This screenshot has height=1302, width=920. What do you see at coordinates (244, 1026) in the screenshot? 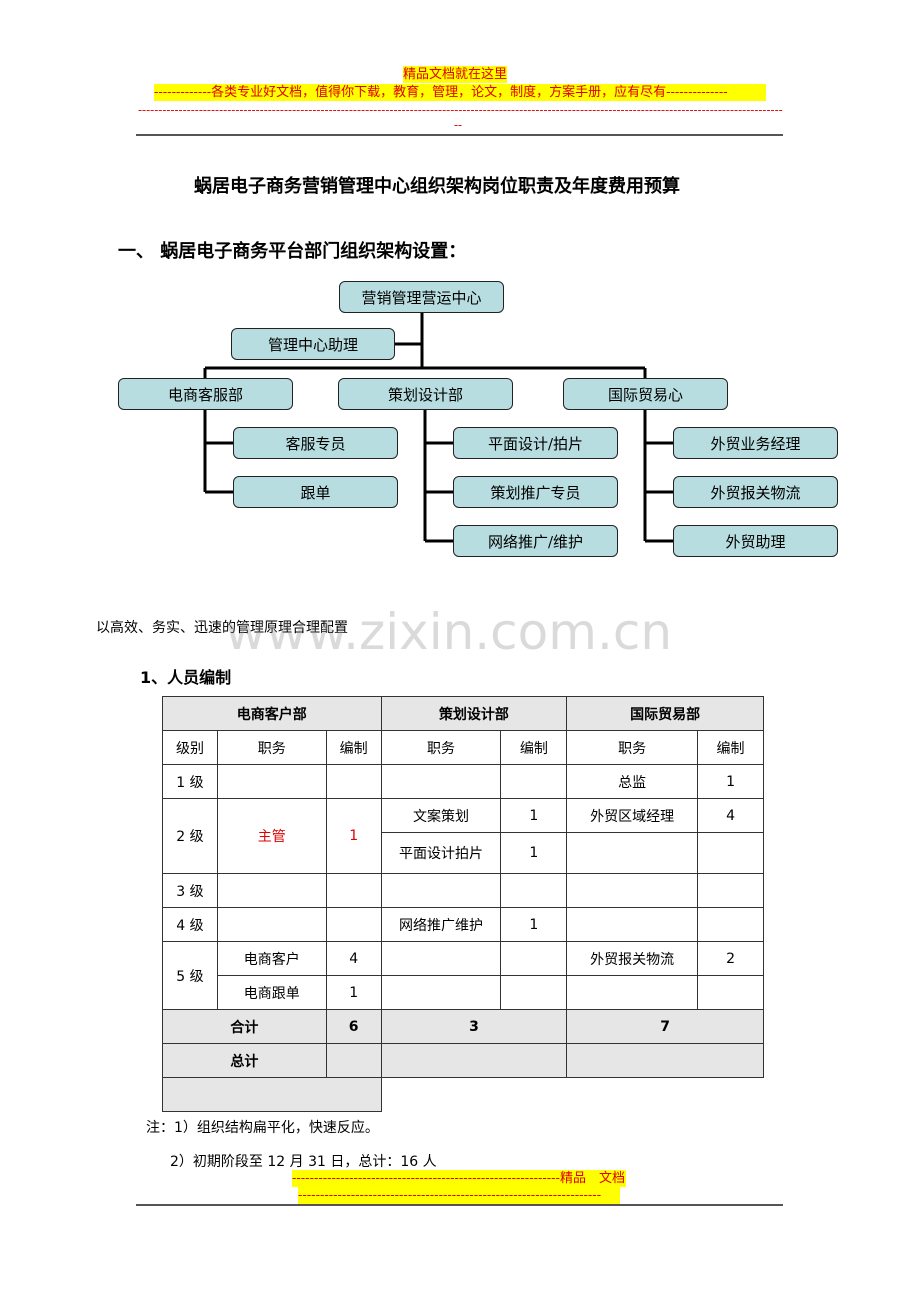
I see `subtotal-label: 合计` at bounding box center [244, 1026].